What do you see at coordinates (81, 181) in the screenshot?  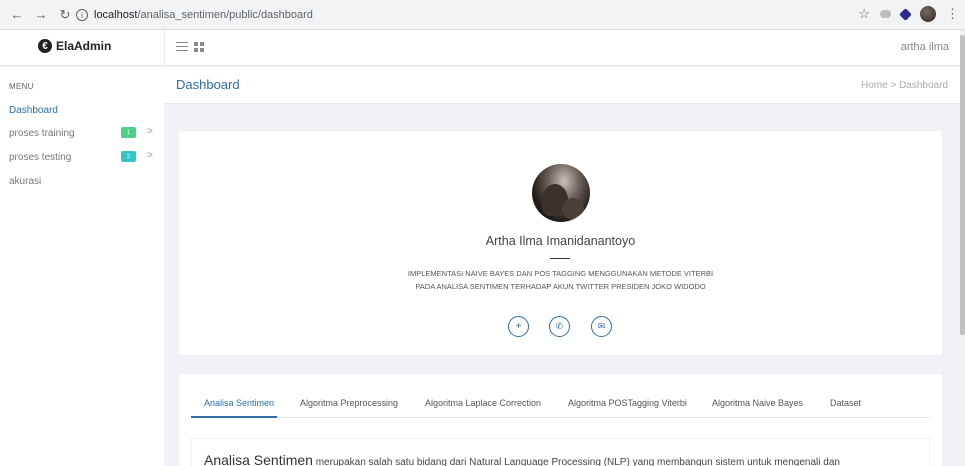 I see `sidebar-item-akurasi: akurasi` at bounding box center [81, 181].